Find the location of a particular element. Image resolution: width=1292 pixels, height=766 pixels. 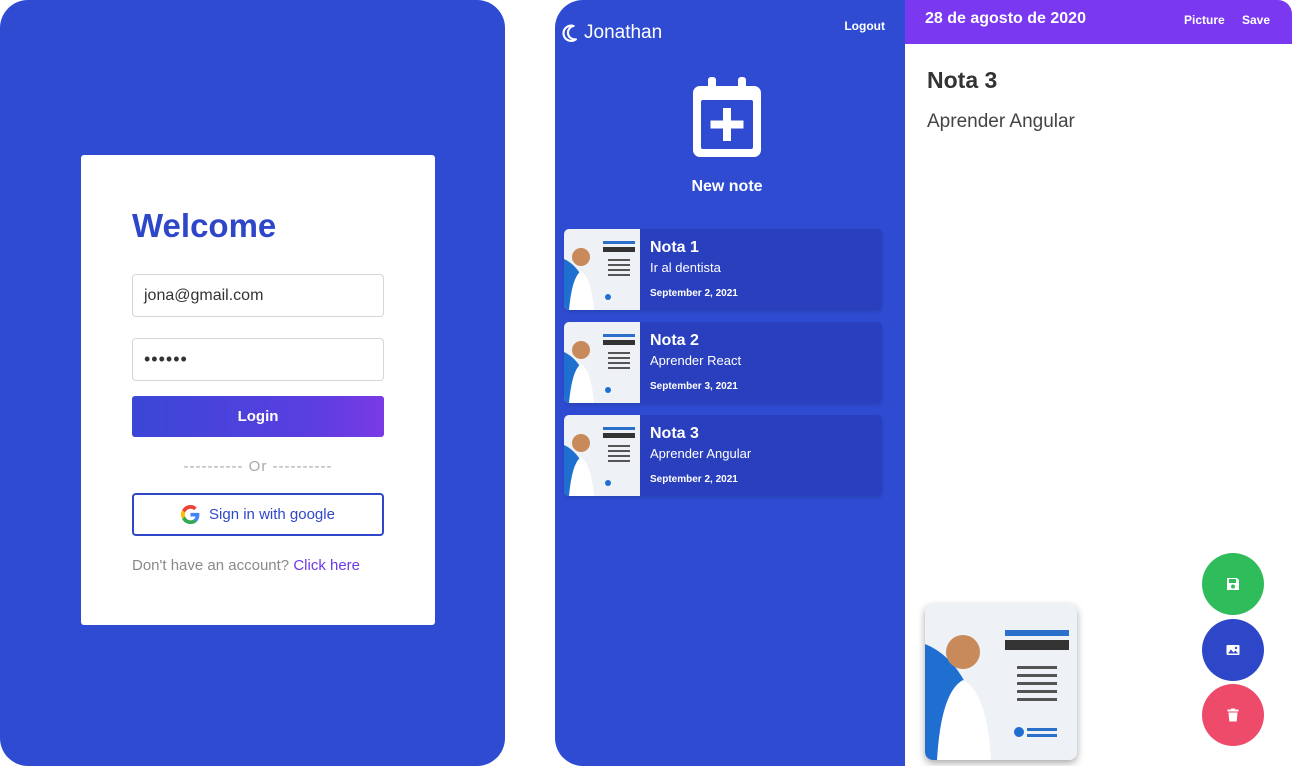

trash-icon is located at coordinates (1233, 715).